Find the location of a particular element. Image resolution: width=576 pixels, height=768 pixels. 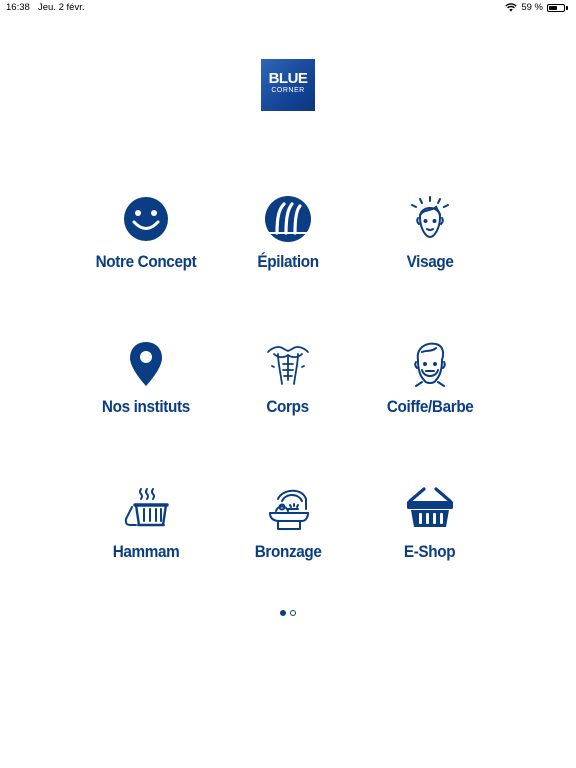

battery-icon is located at coordinates (556, 7).